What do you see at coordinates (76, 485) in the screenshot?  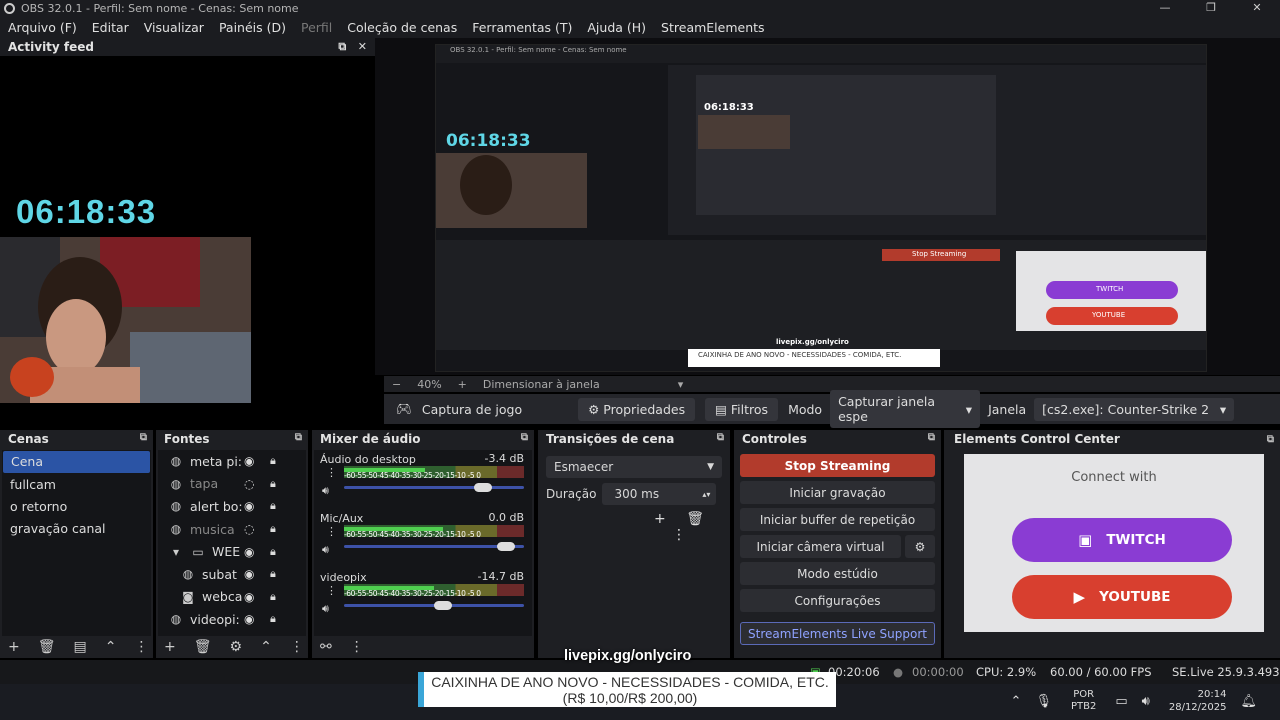 I see `scene-item: fullcam` at bounding box center [76, 485].